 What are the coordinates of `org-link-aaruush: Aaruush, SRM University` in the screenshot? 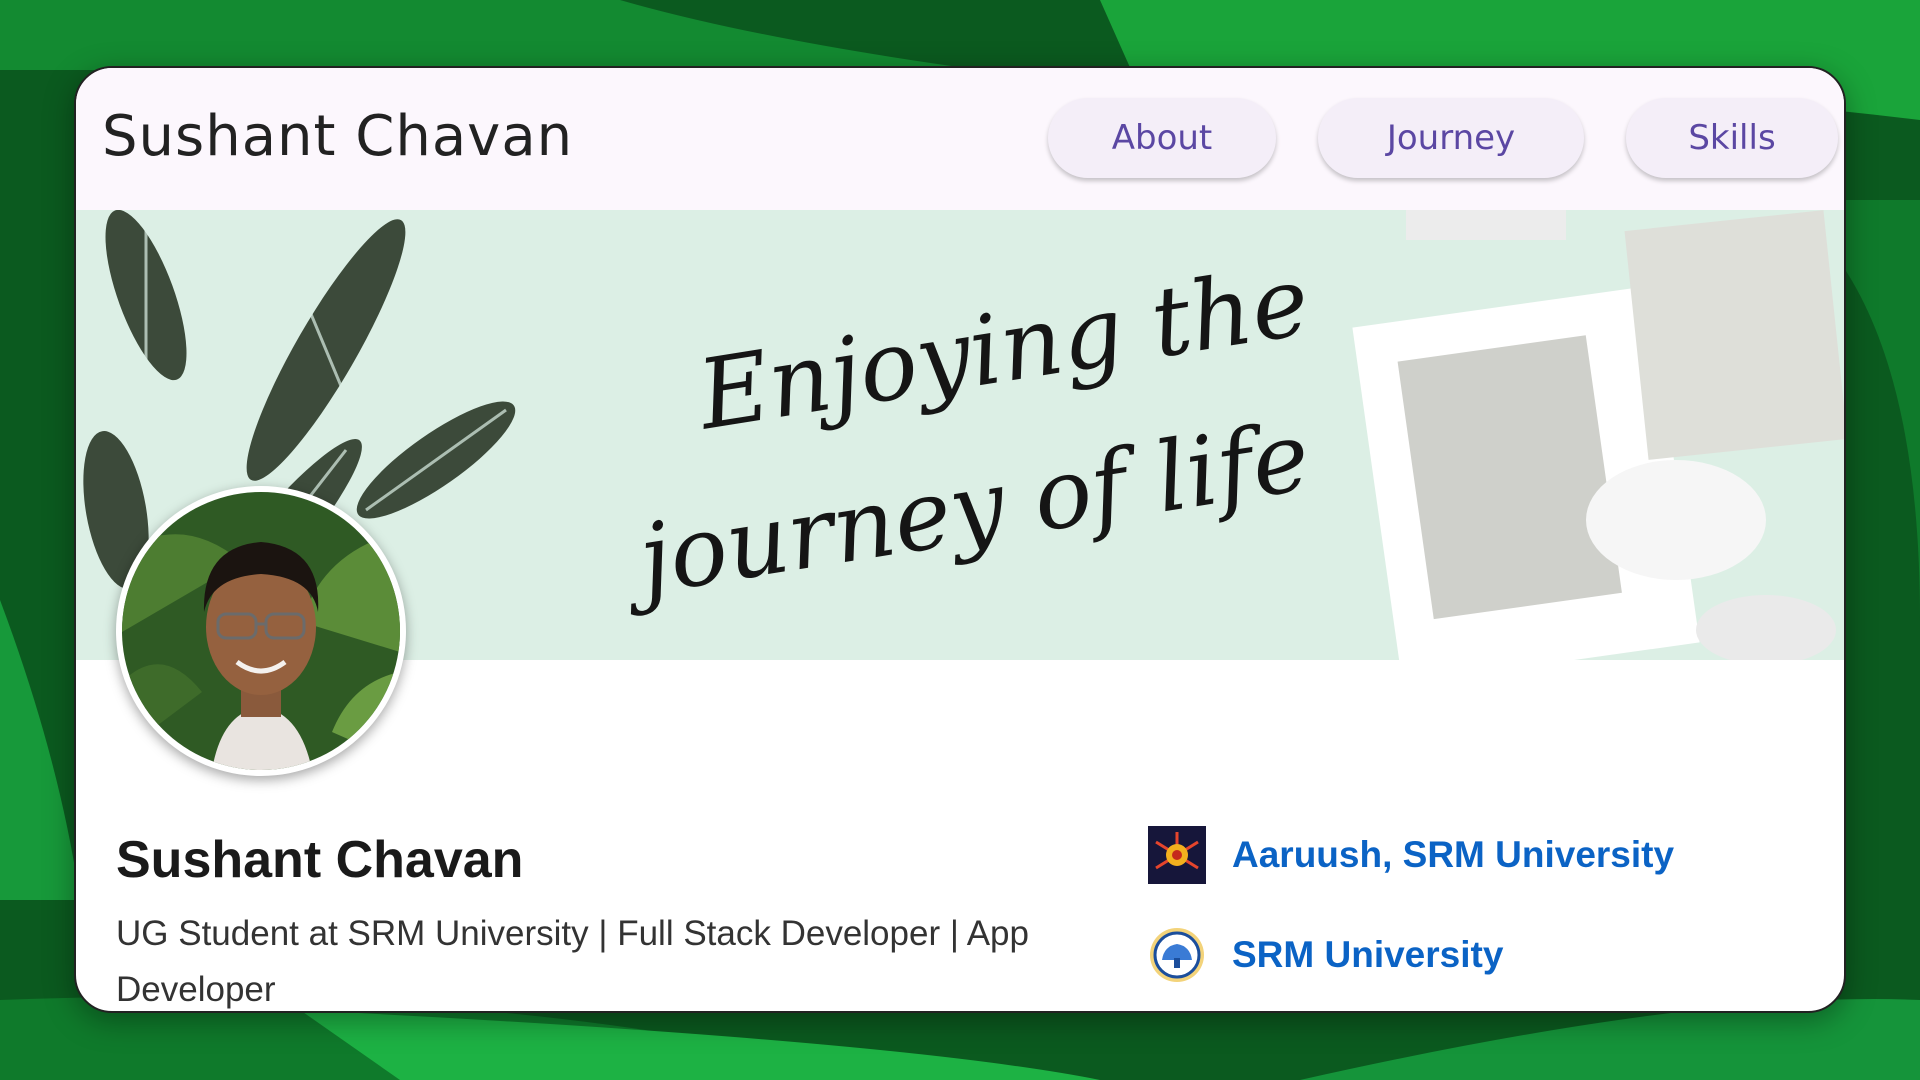 It's located at (1411, 855).